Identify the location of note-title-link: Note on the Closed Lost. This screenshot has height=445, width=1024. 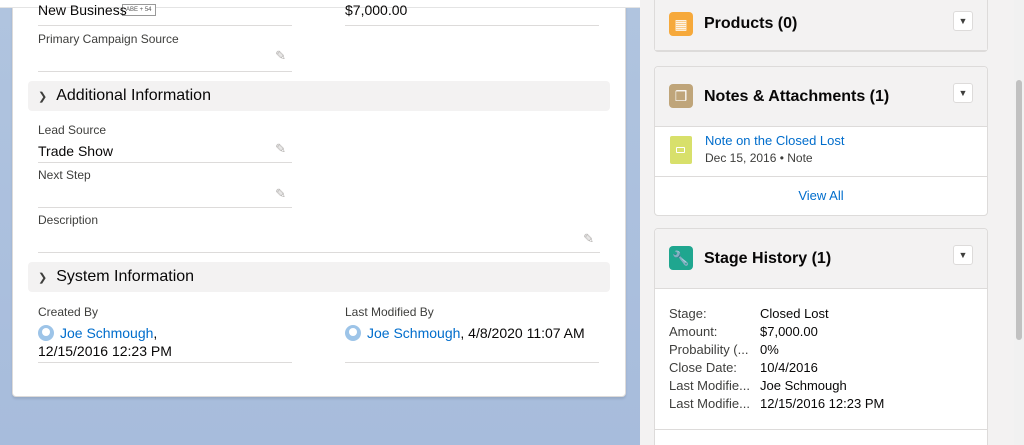
(774, 140).